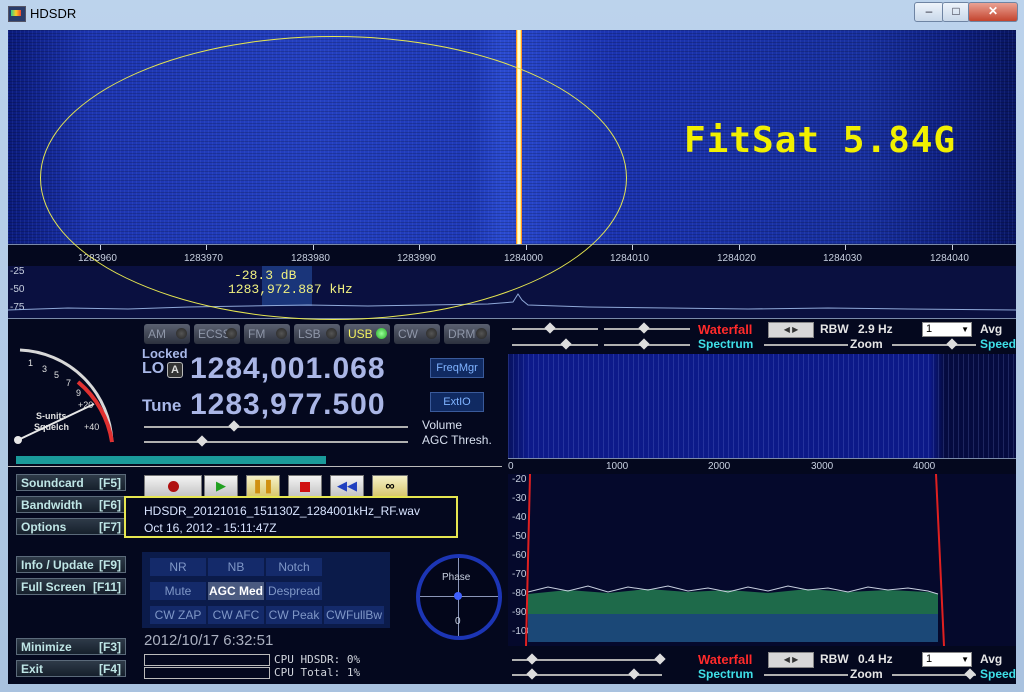 The width and height of the screenshot is (1024, 692). I want to click on minimize-window-button: –, so click(929, 12).